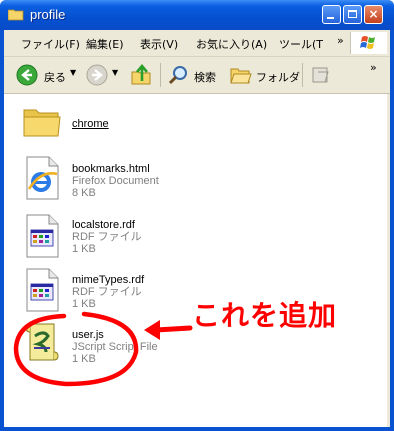  I want to click on menu-overflow-chevron: », so click(340, 40).